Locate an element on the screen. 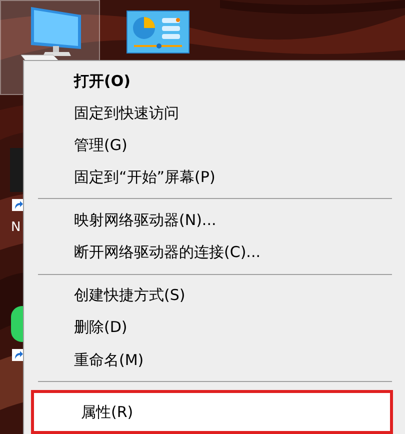 The image size is (405, 434). menu-item: 重命名(M) is located at coordinates (214, 360).